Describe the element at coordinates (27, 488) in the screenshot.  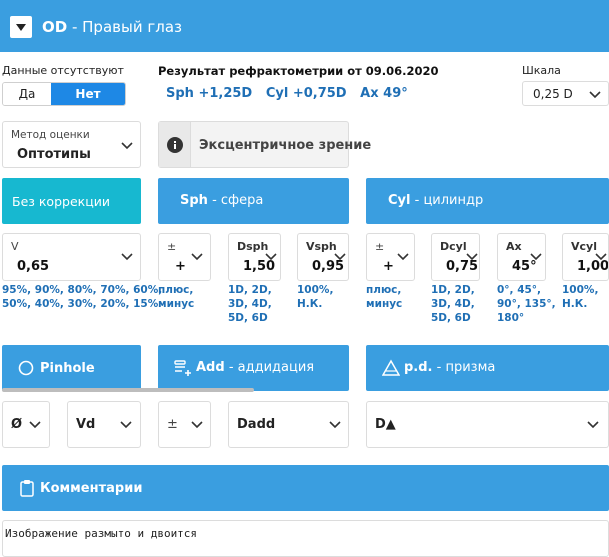
I see `clipboard-icon` at that location.